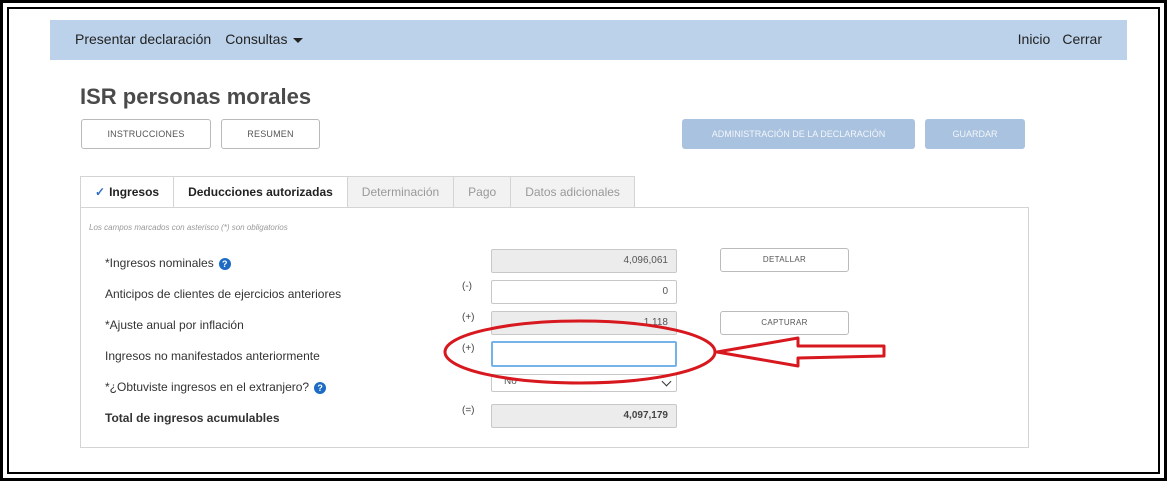  What do you see at coordinates (800, 352) in the screenshot?
I see `annotation-arrow-icon` at bounding box center [800, 352].